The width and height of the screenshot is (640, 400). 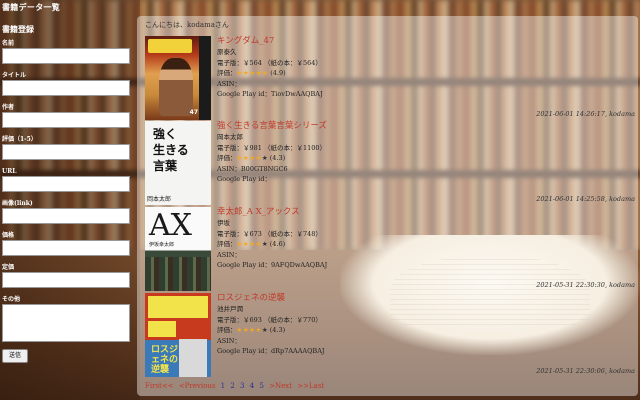 What do you see at coordinates (159, 199) in the screenshot?
I see `cover-author: 岡本太郎` at bounding box center [159, 199].